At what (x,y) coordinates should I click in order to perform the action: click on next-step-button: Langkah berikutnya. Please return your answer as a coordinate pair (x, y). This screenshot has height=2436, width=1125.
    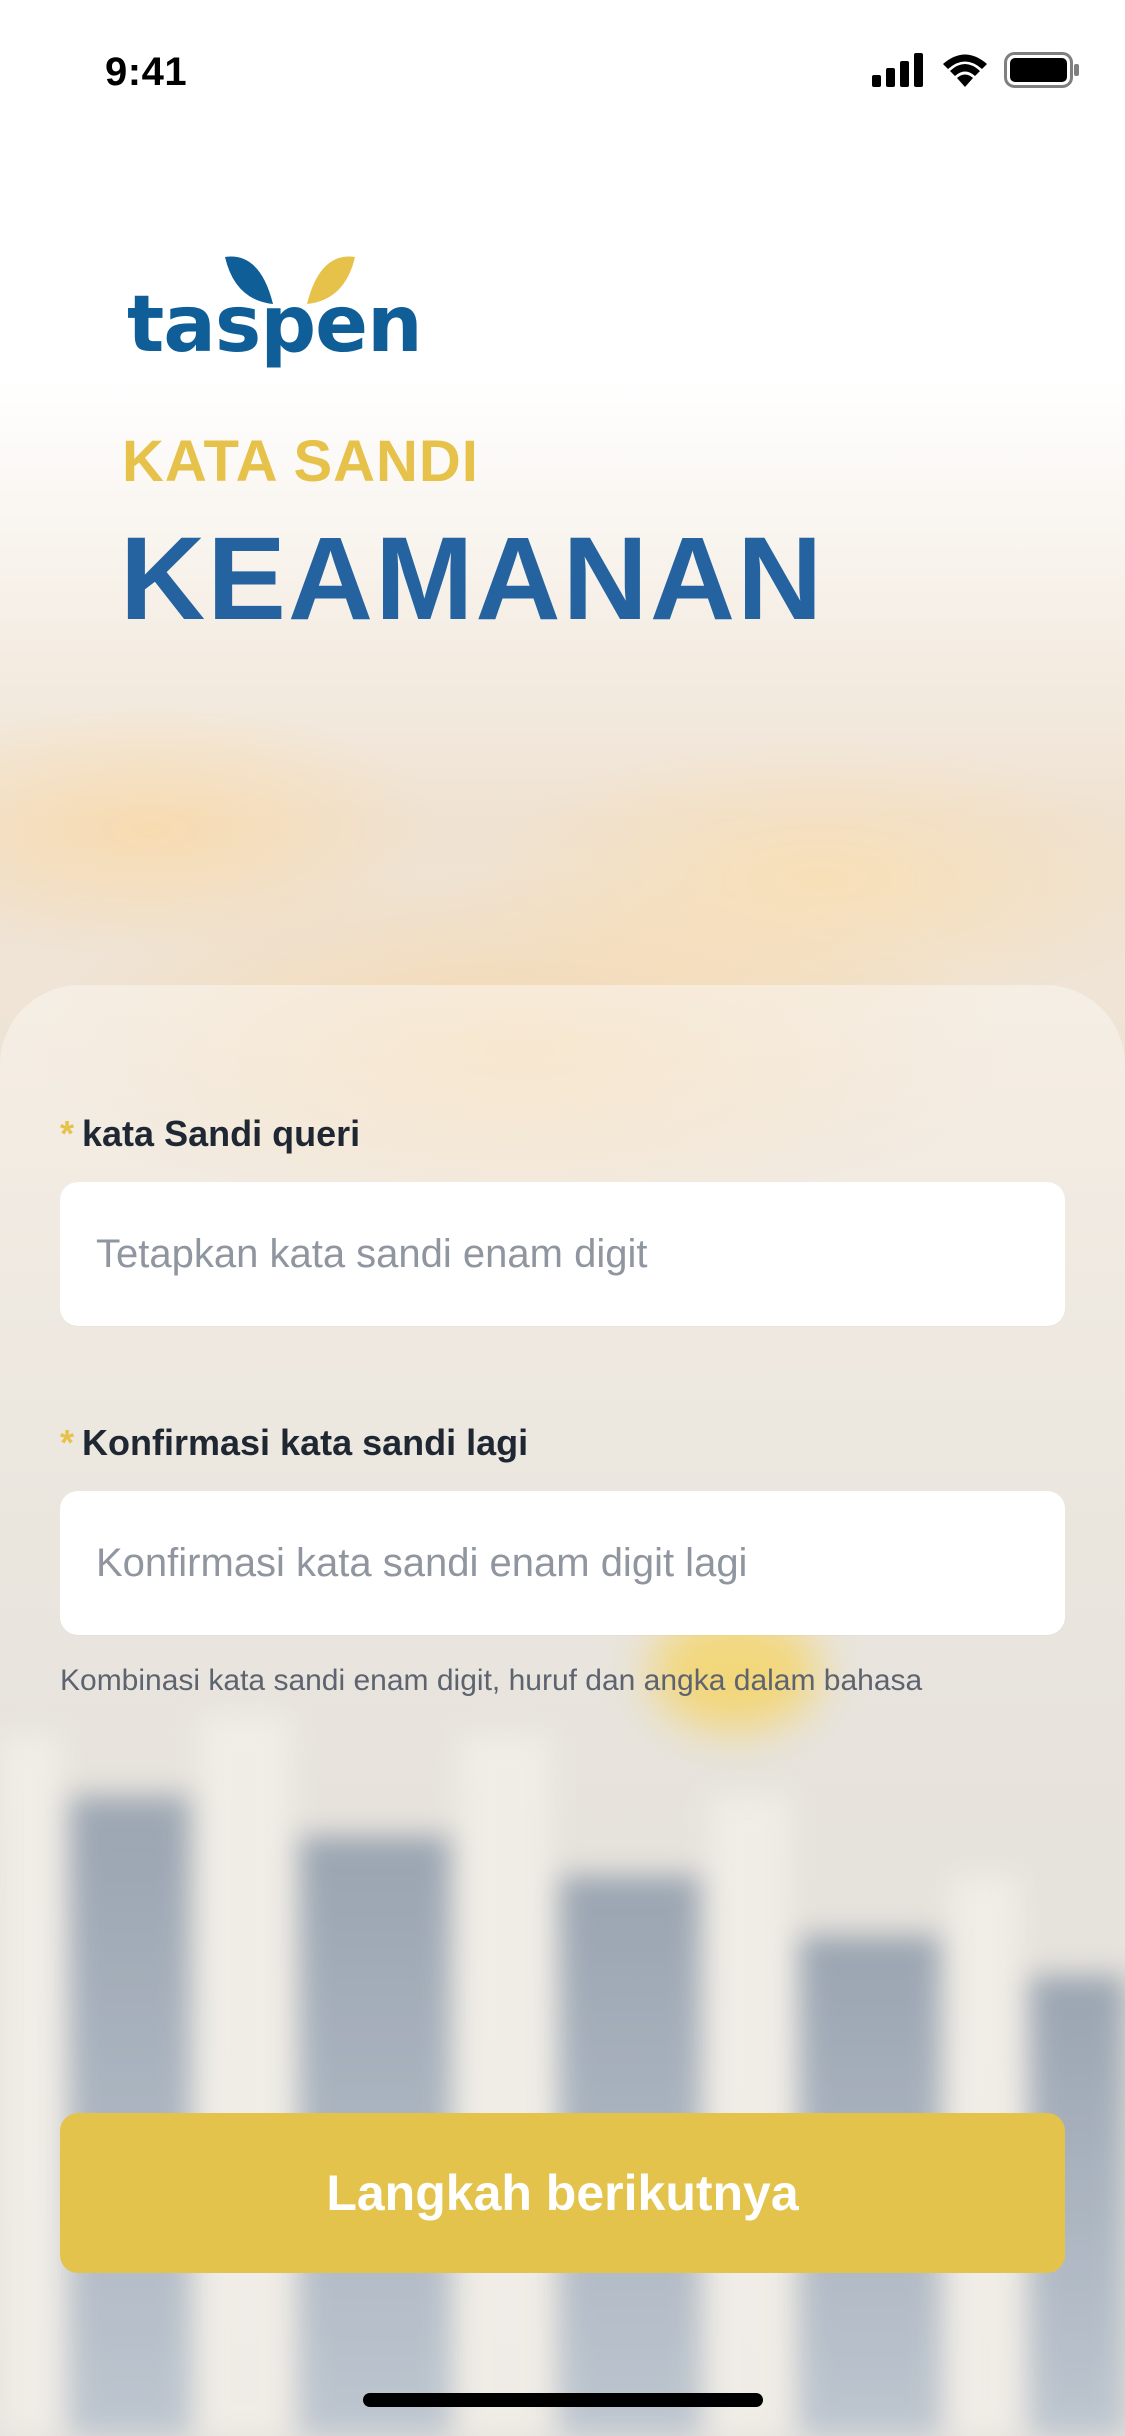
    Looking at the image, I should click on (562, 2193).